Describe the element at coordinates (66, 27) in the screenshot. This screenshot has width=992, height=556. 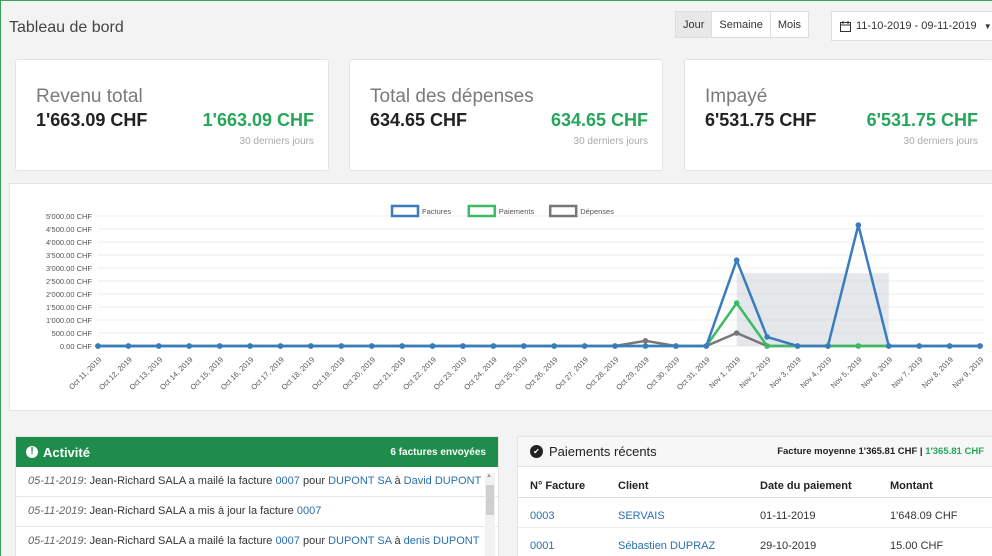
I see `page-title: Tableau de bord` at that location.